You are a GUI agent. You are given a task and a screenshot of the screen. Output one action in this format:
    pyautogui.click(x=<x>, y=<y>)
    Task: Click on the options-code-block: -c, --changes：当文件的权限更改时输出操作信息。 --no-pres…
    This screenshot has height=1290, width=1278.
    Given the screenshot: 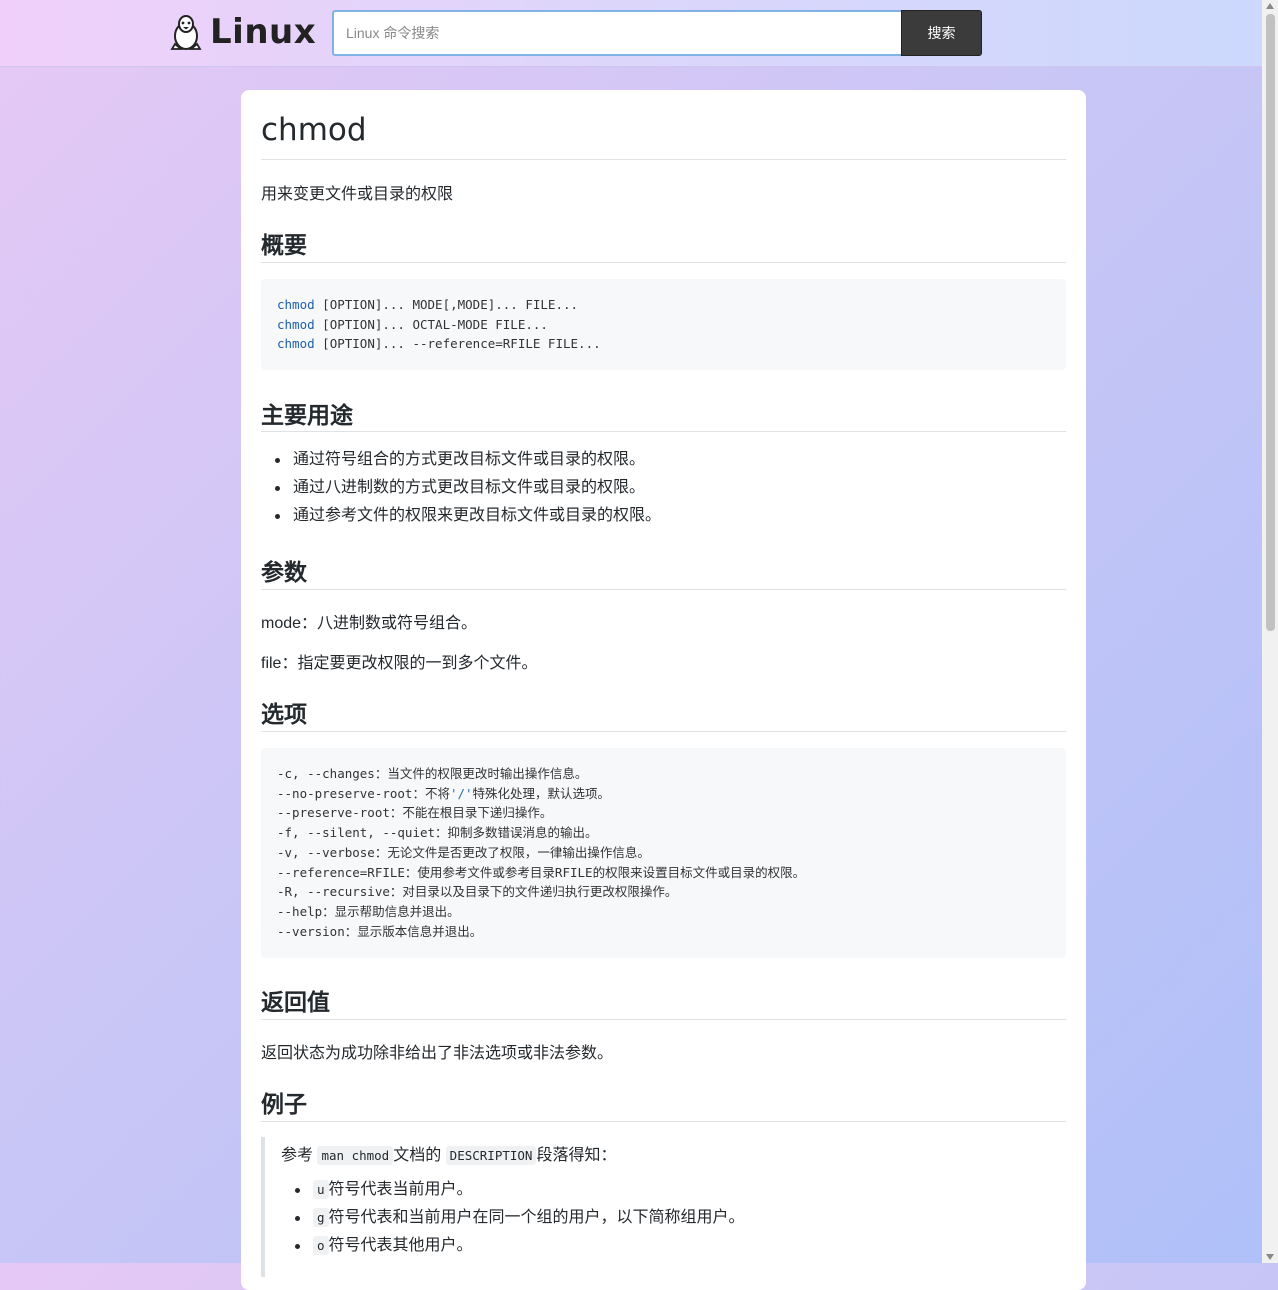 What is the action you would take?
    pyautogui.click(x=663, y=853)
    